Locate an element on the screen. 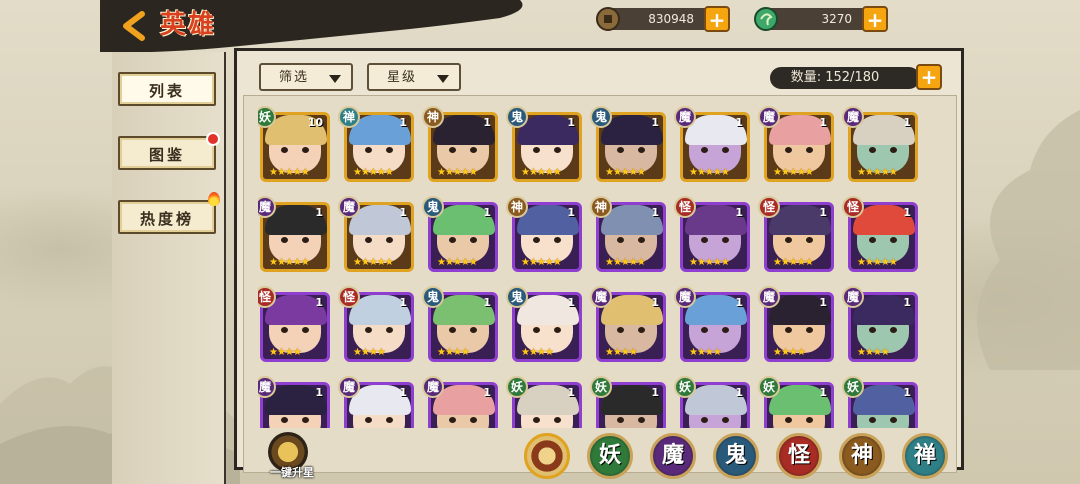 This screenshot has width=1080, height=484. sidebar-item-collection: 图鉴 is located at coordinates (169, 151).